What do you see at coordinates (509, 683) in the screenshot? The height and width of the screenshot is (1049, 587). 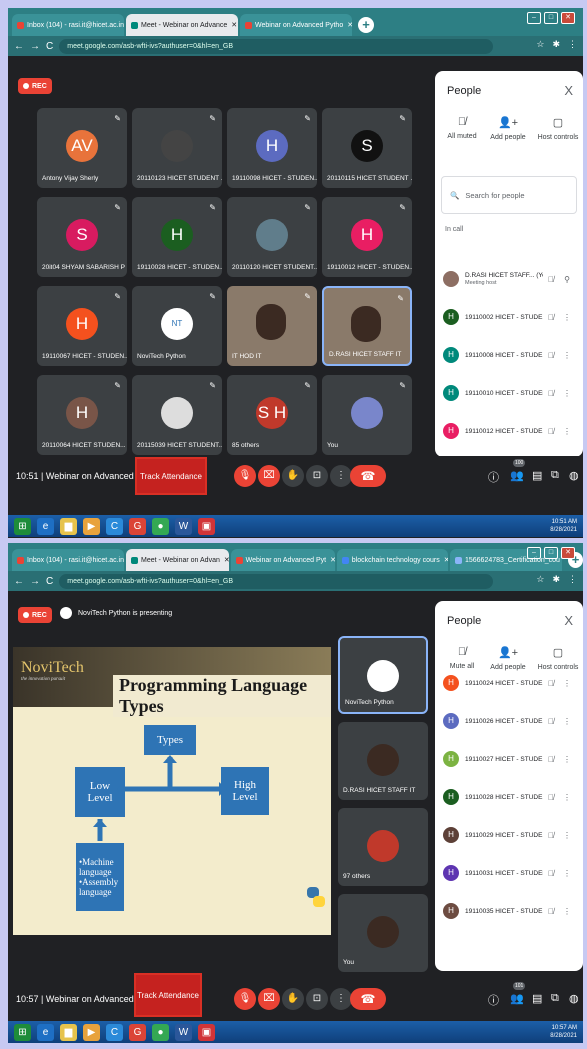 I see `participant-row: H 19110024 HICET - STUDE... 🎙̸ ⋮` at bounding box center [509, 683].